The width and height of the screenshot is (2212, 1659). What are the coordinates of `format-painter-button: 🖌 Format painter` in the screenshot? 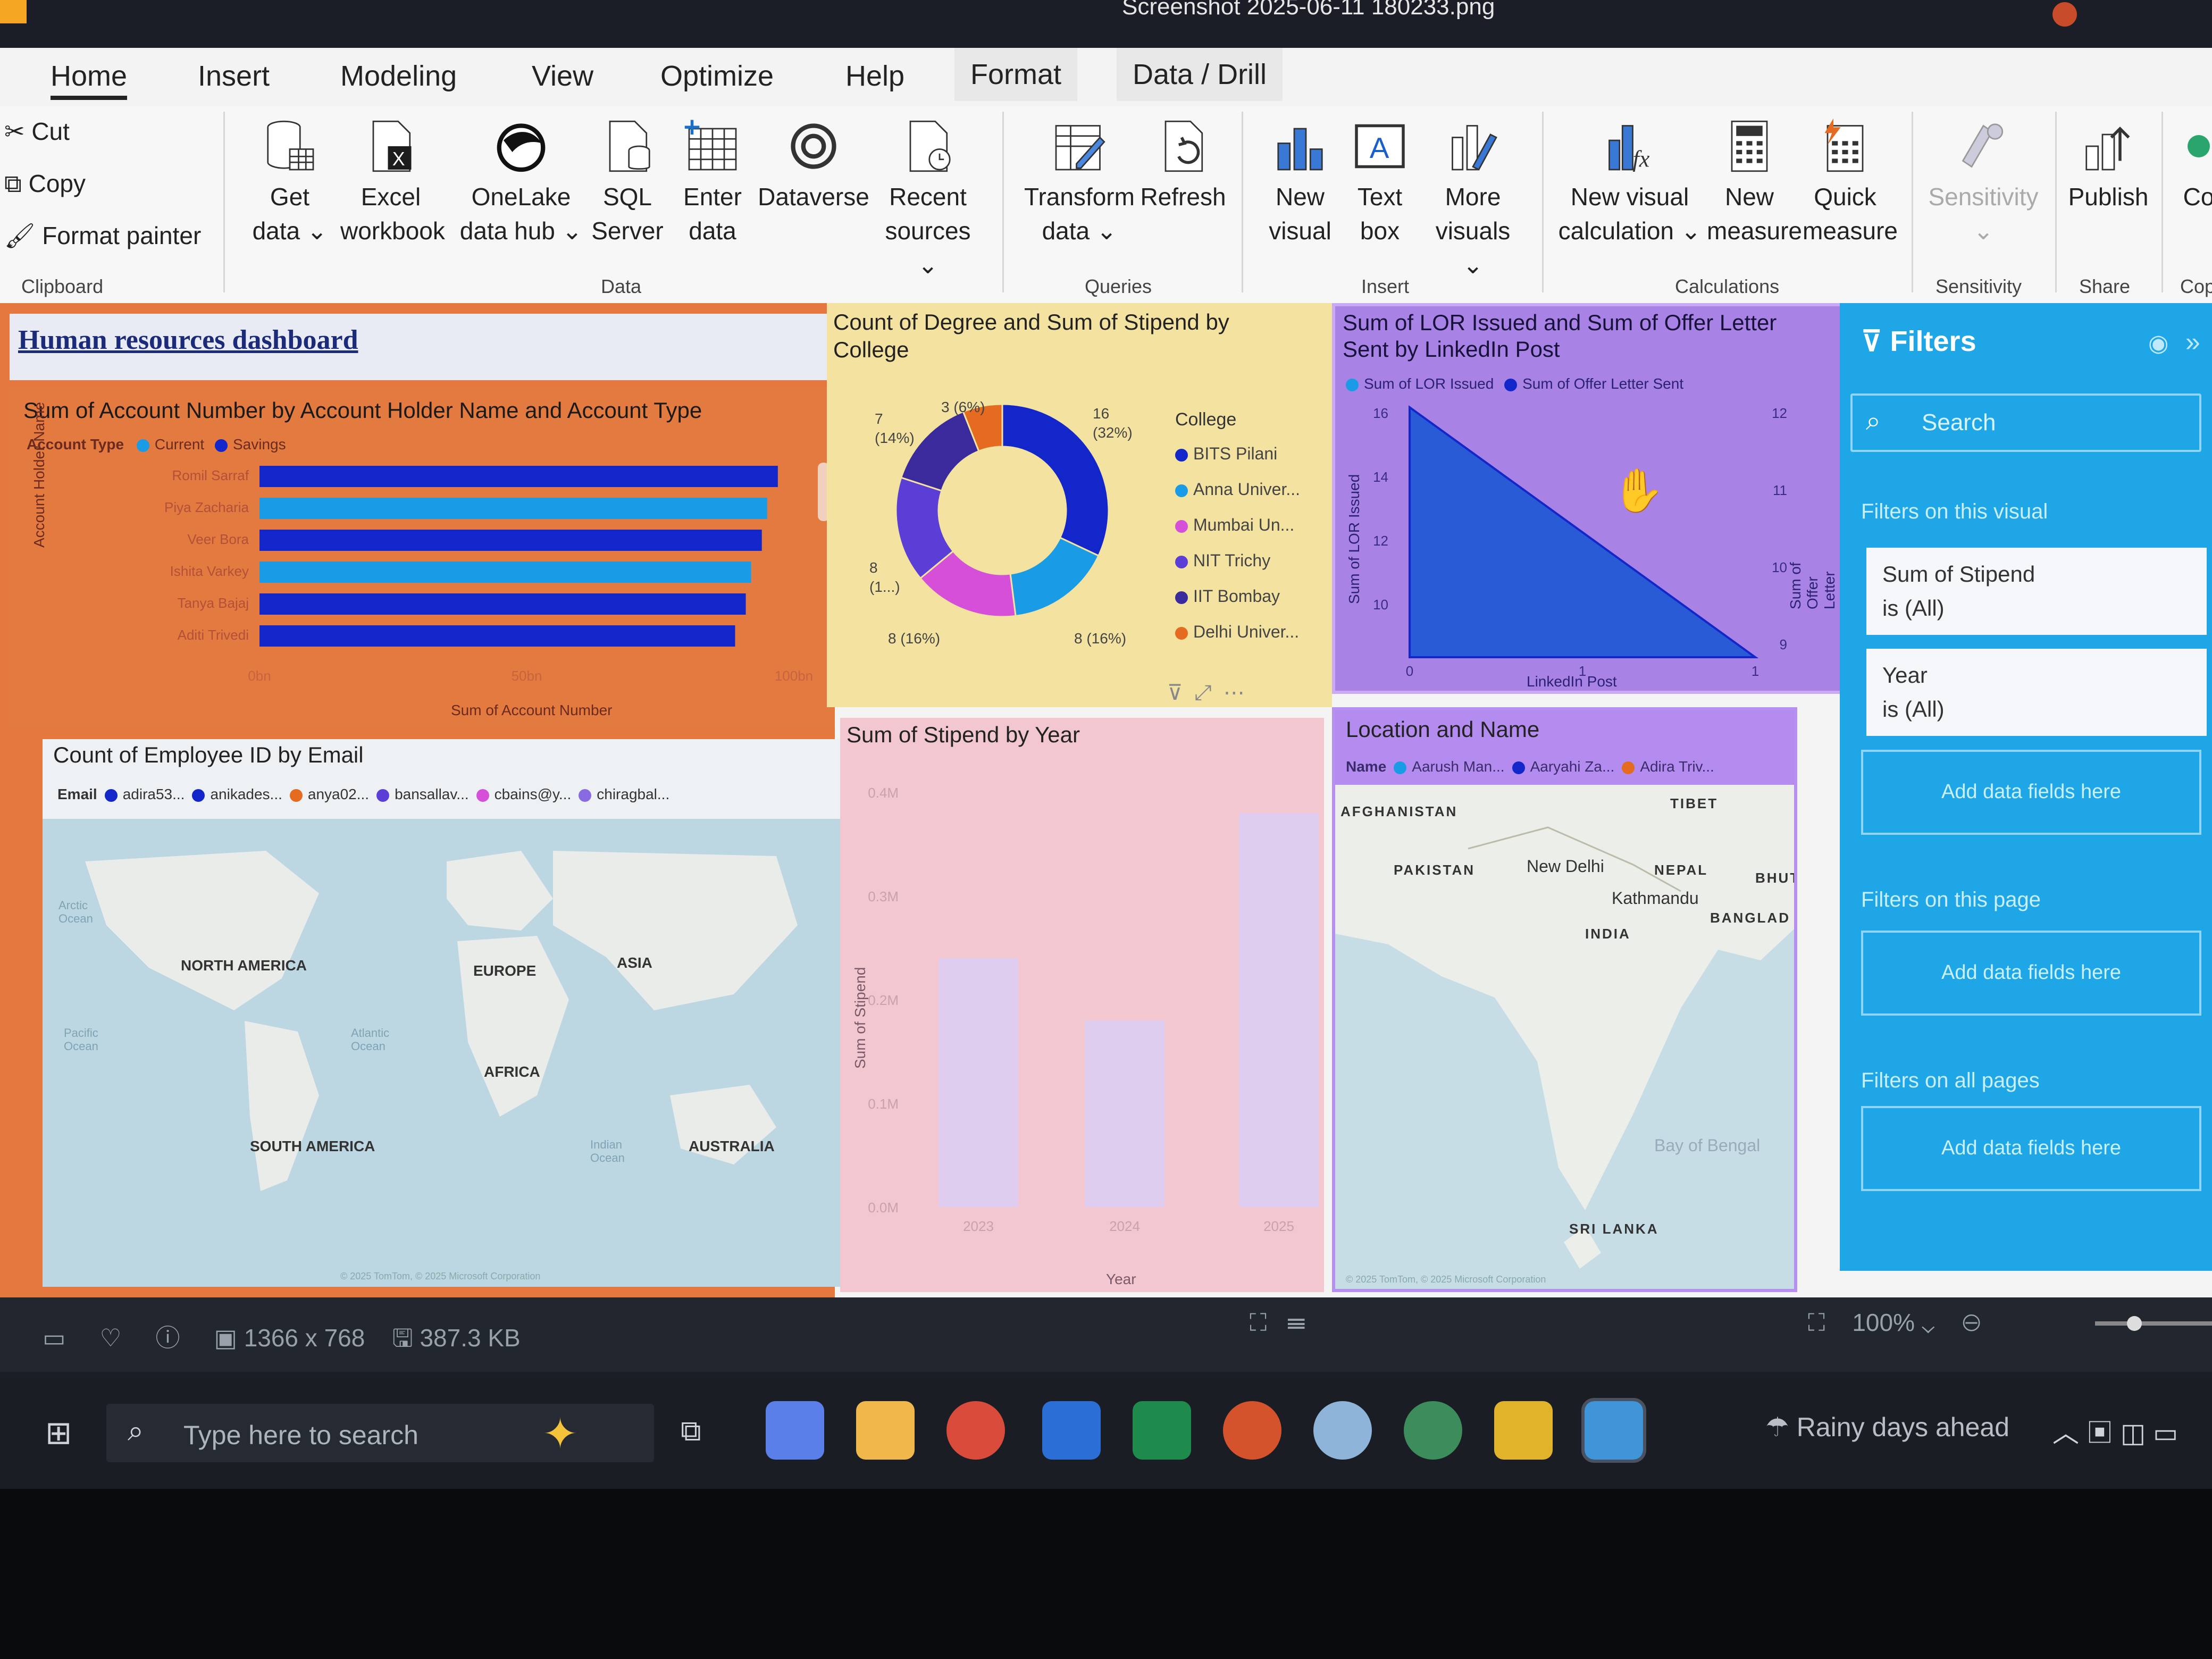 It's located at (102, 235).